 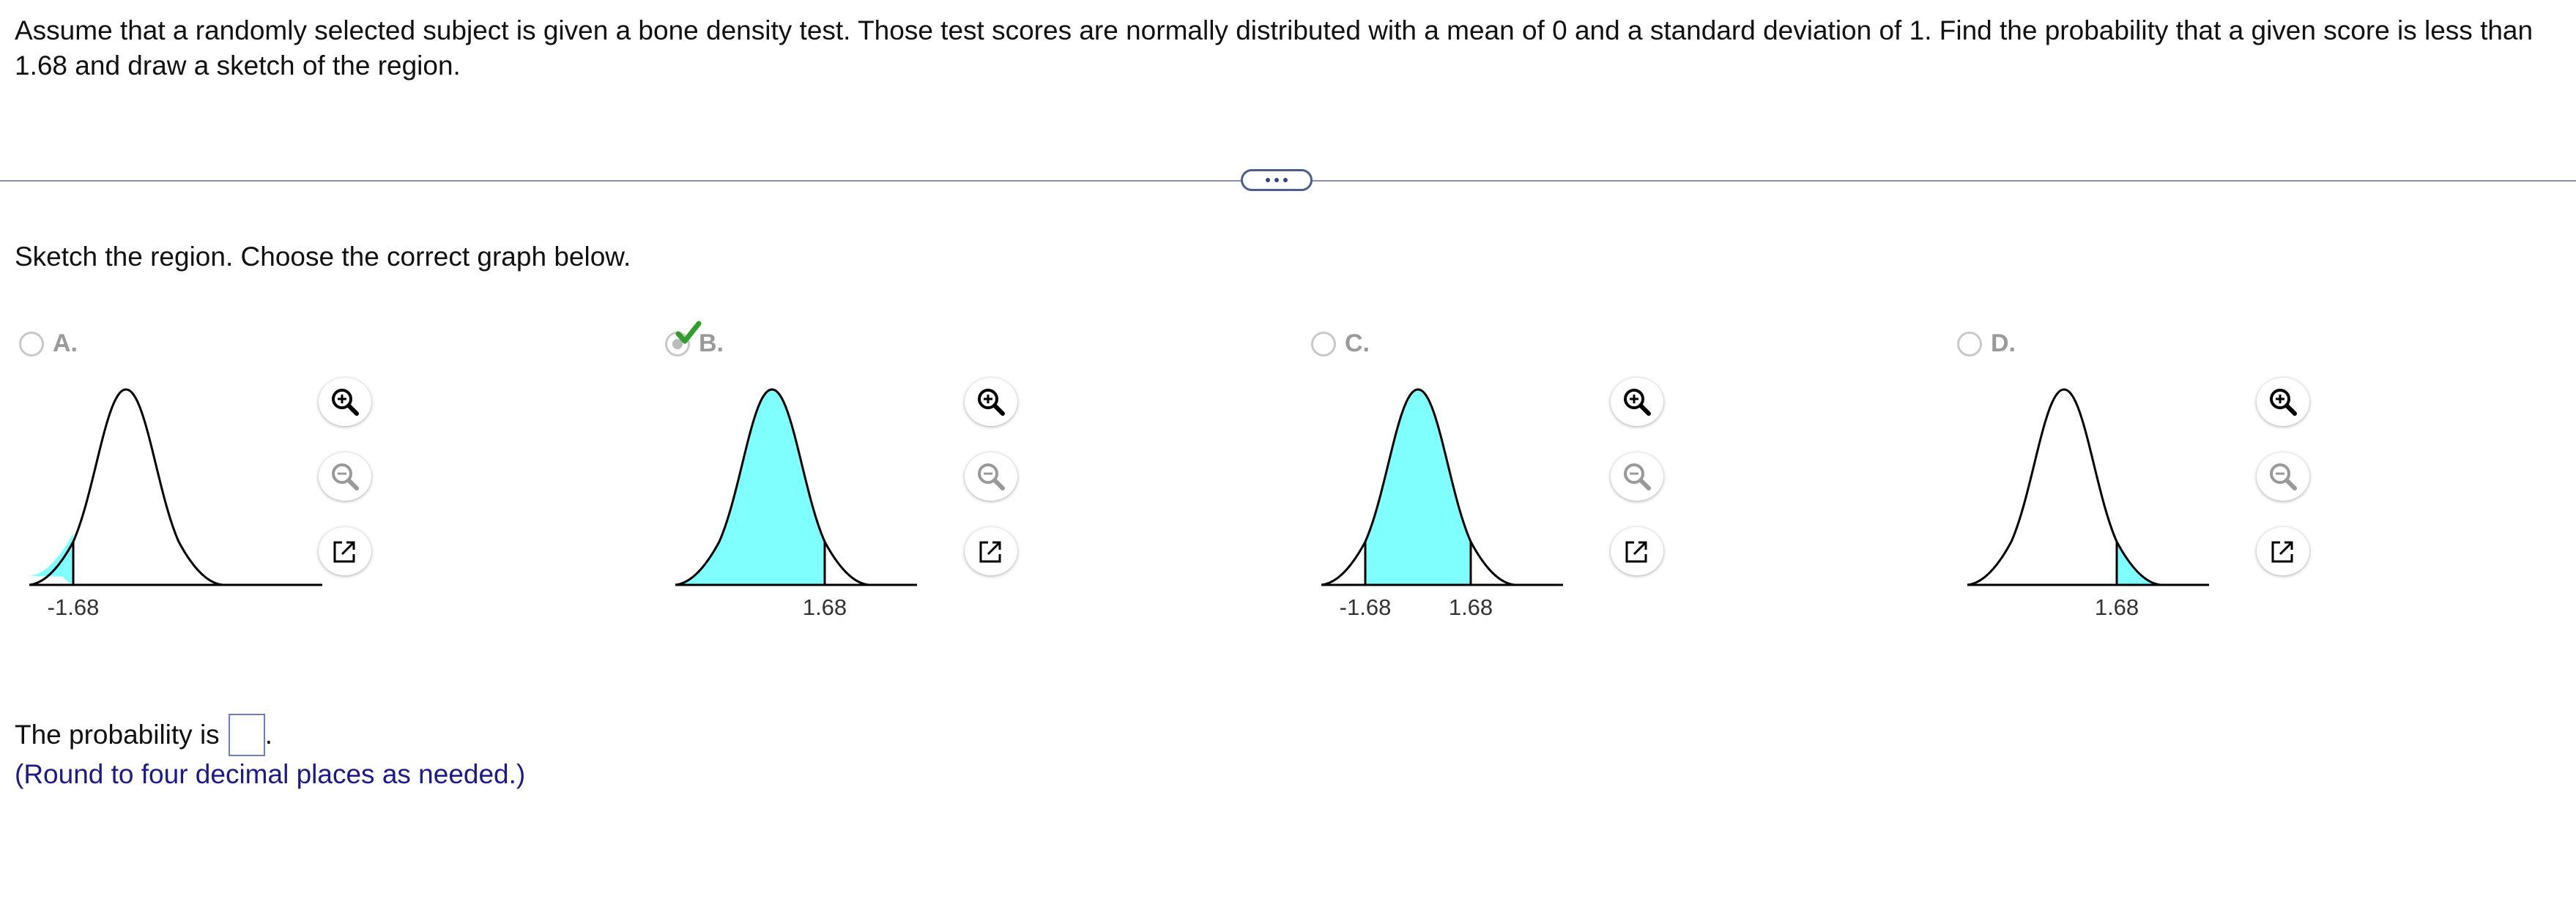 I want to click on normal-curve-graph-d: 1.68, so click(x=2088, y=504).